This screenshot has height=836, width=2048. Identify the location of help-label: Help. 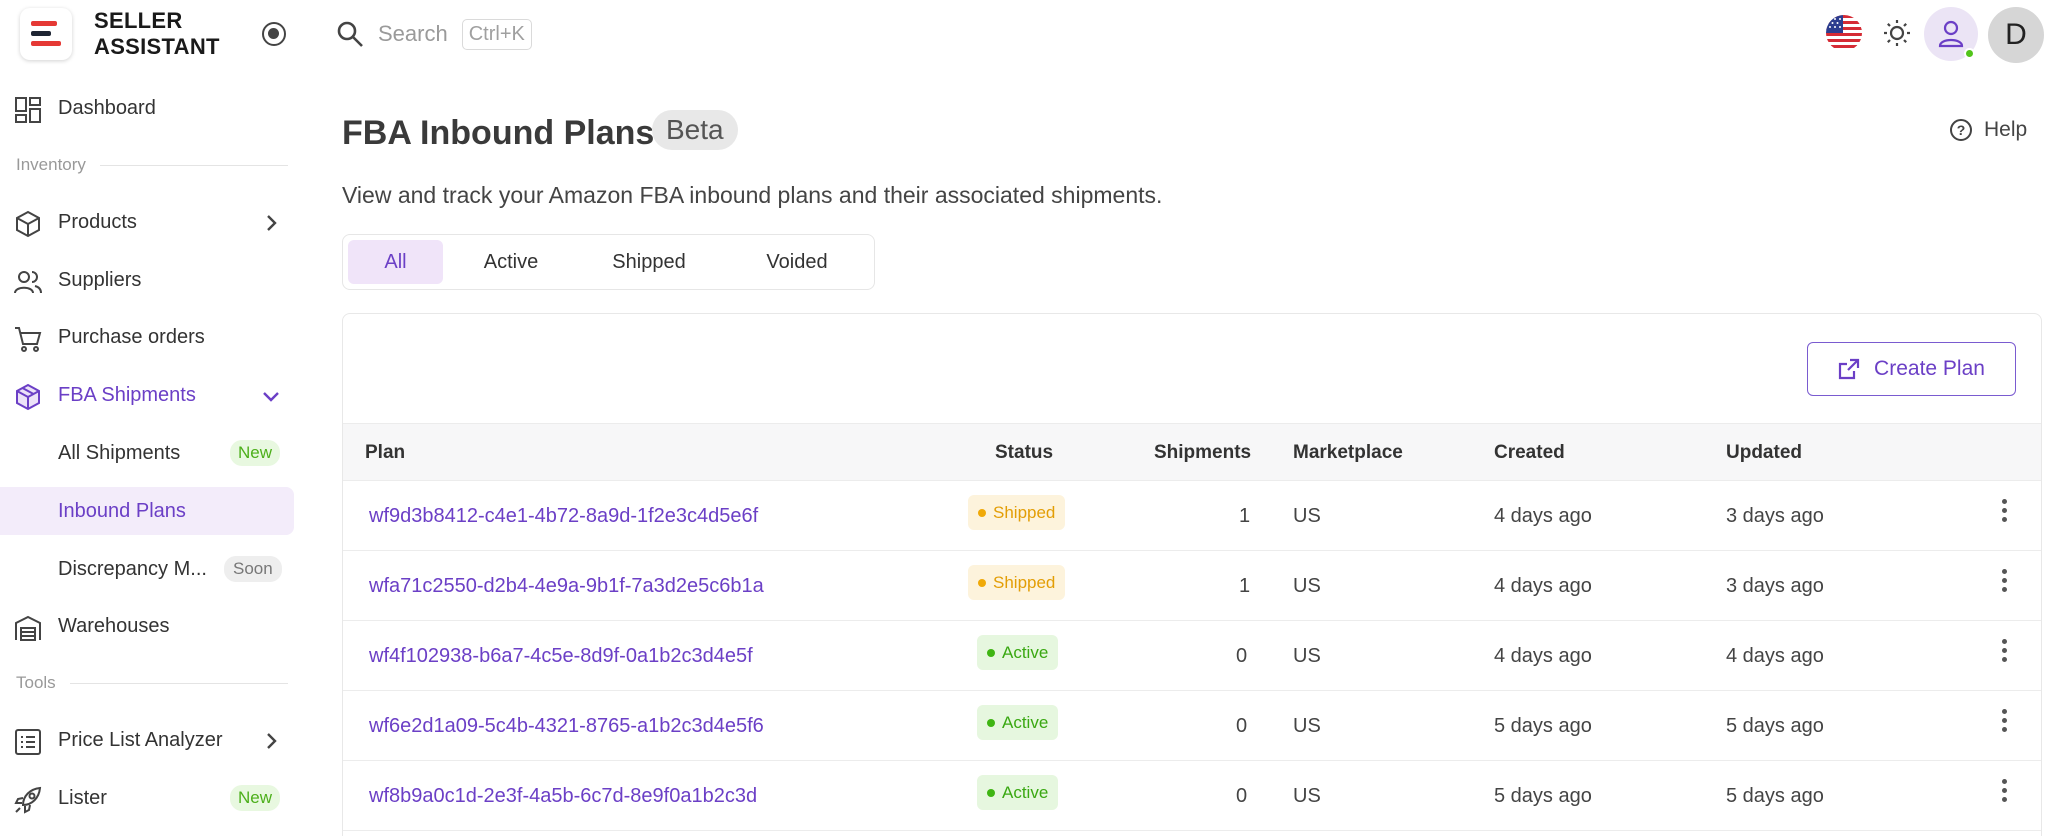
(2006, 129).